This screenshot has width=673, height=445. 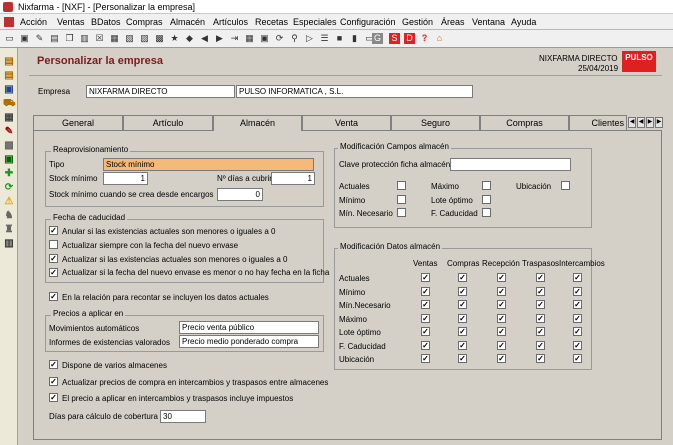 I want to click on d-icon: D, so click(x=409, y=38).